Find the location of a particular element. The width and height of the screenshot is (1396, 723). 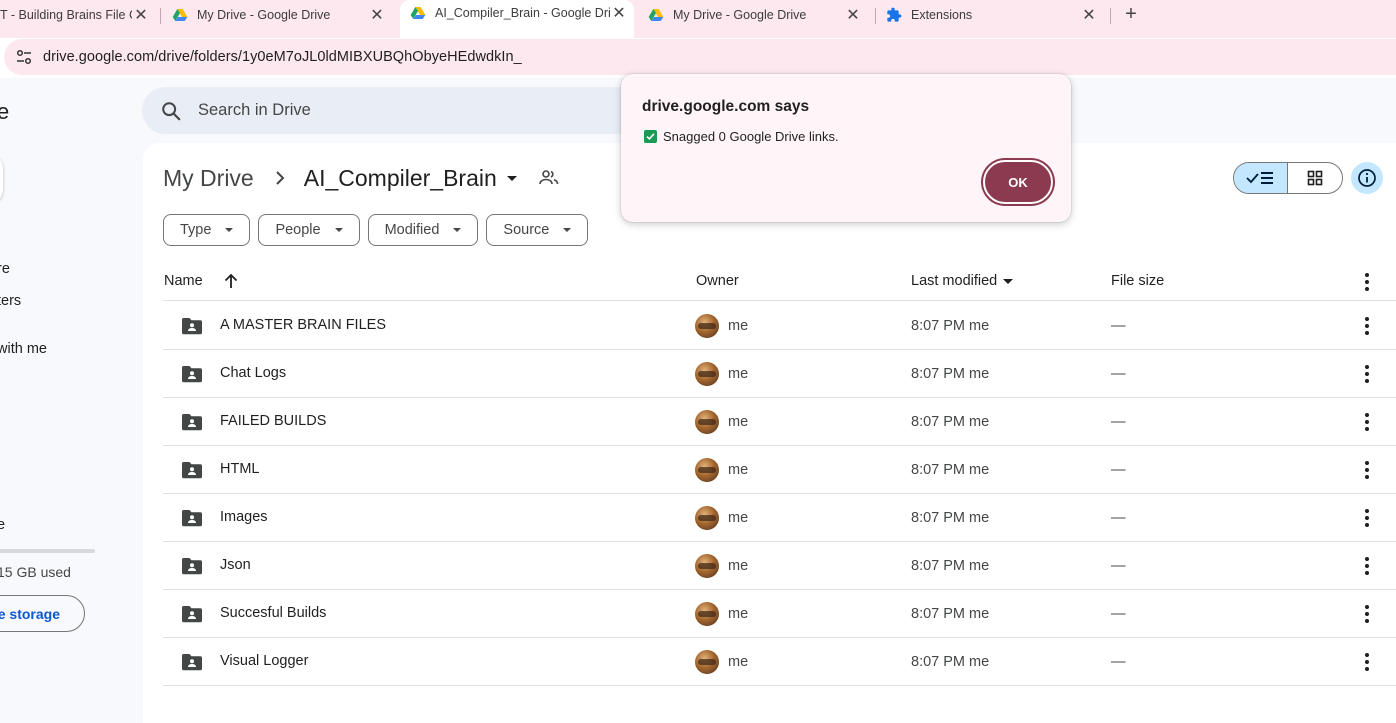

sort-ascending-arrow-icon is located at coordinates (231, 281).